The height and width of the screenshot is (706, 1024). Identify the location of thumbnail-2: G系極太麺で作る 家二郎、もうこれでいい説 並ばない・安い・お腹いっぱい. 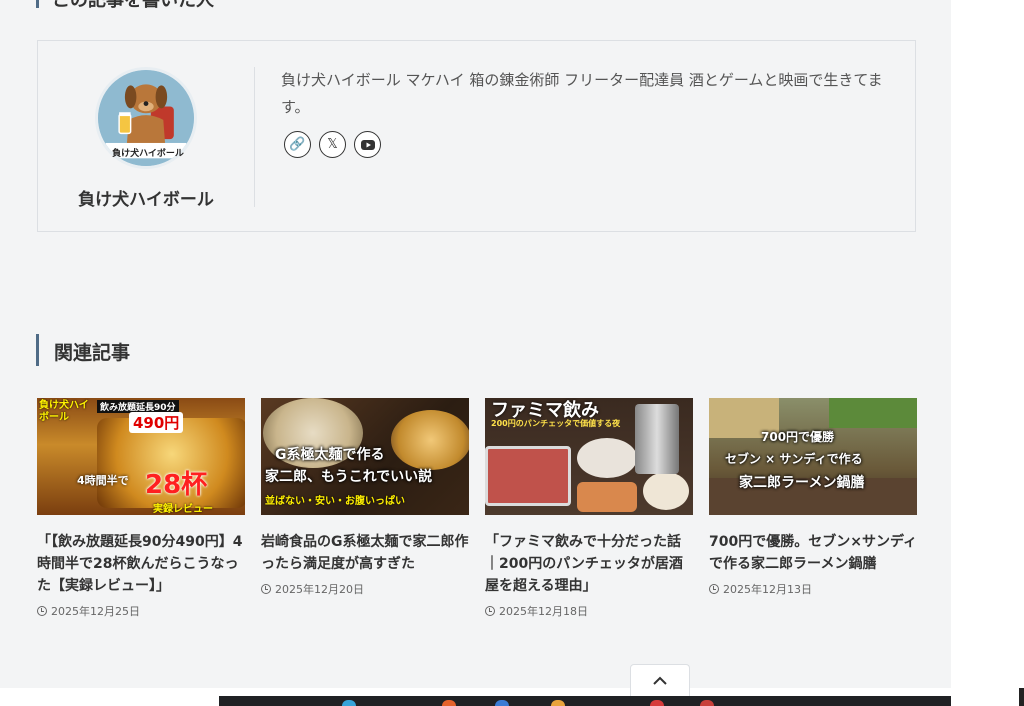
(365, 456).